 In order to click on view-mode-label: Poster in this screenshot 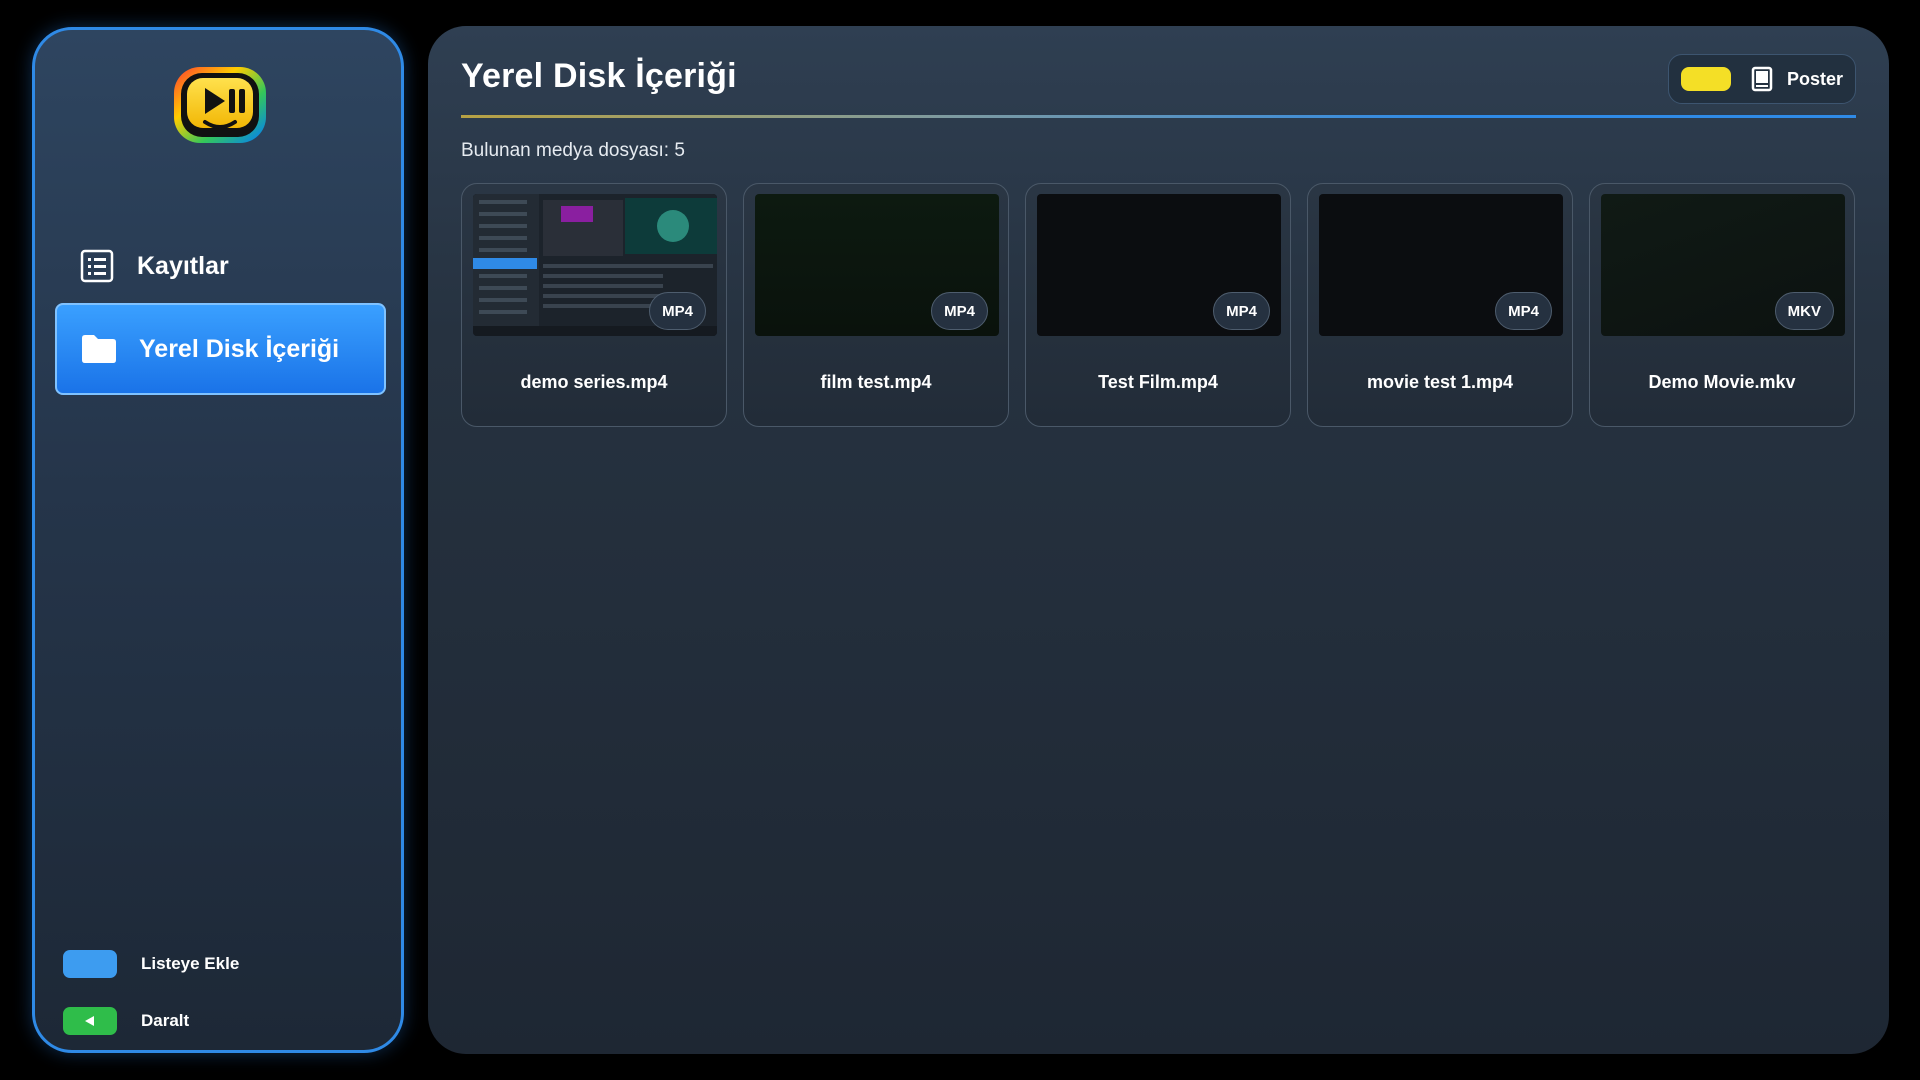, I will do `click(1815, 78)`.